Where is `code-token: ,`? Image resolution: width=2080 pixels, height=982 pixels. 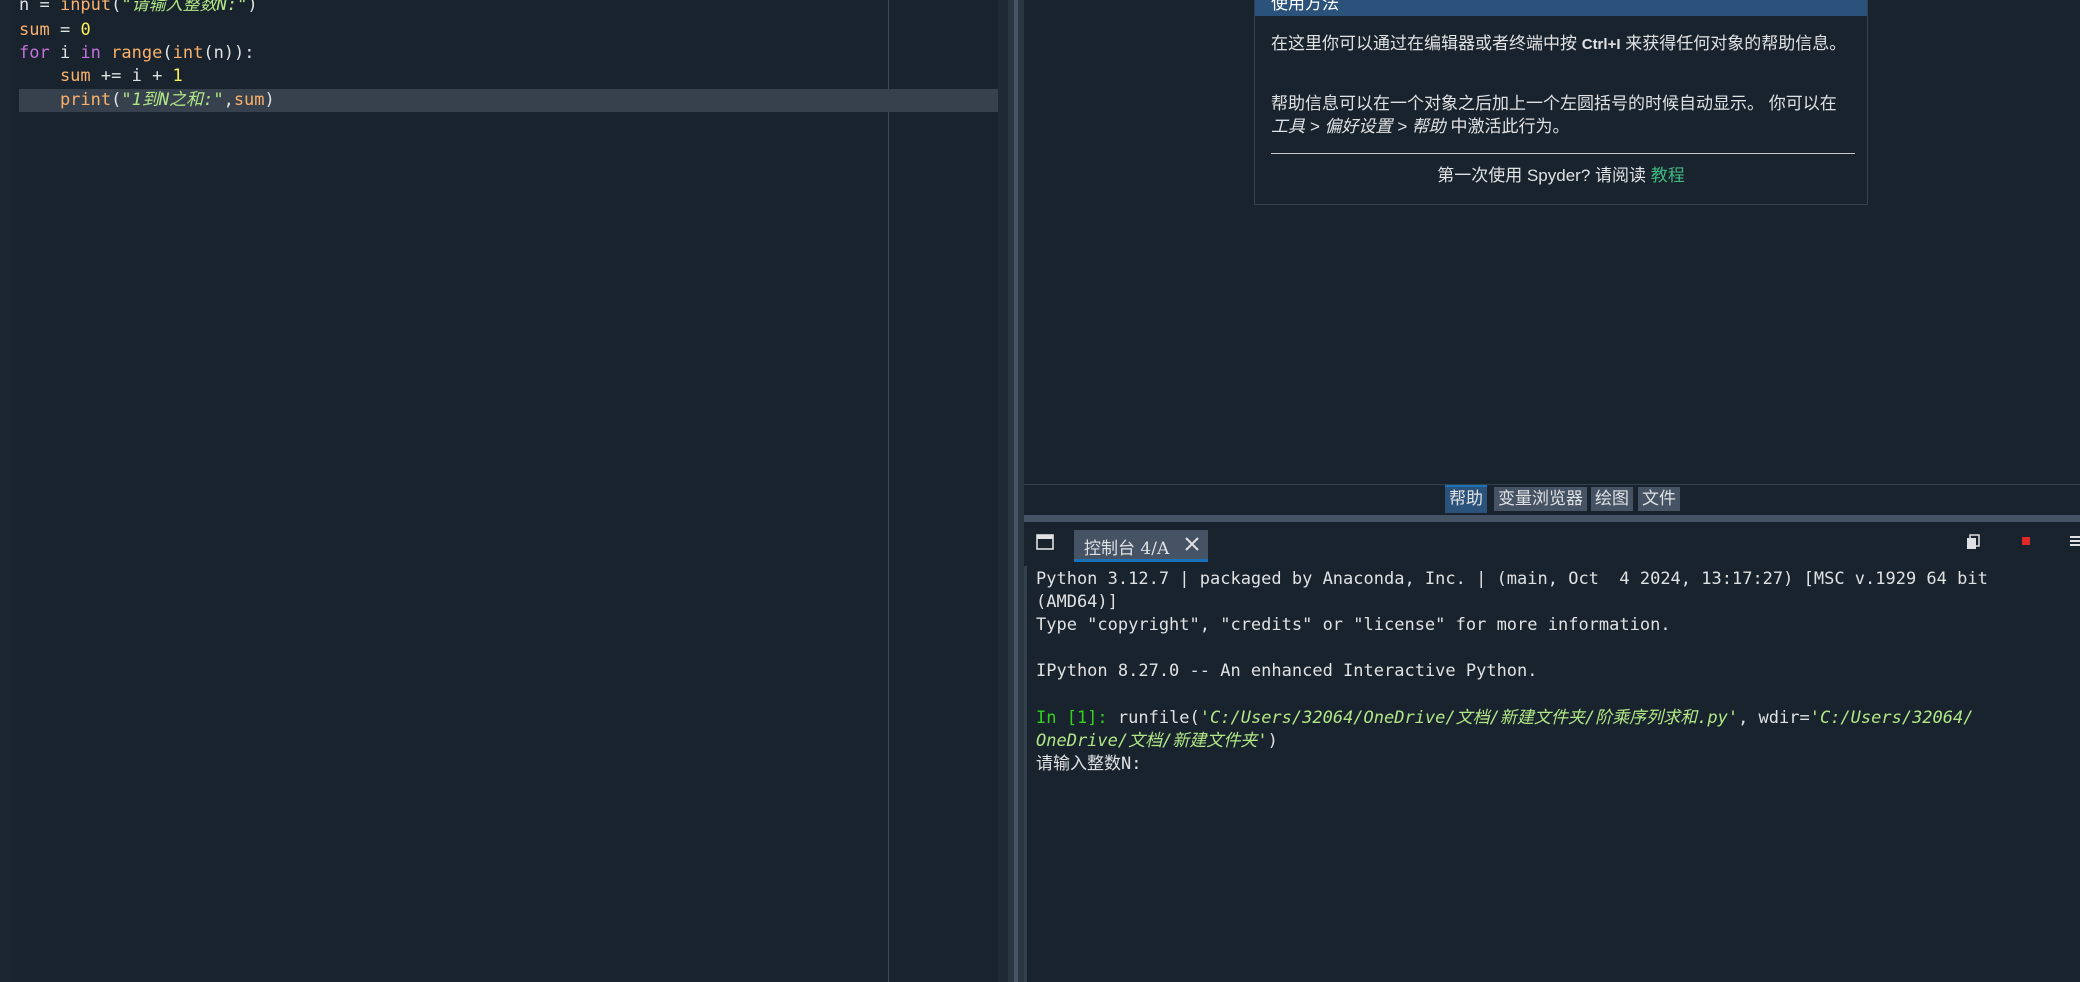
code-token: , is located at coordinates (228, 100).